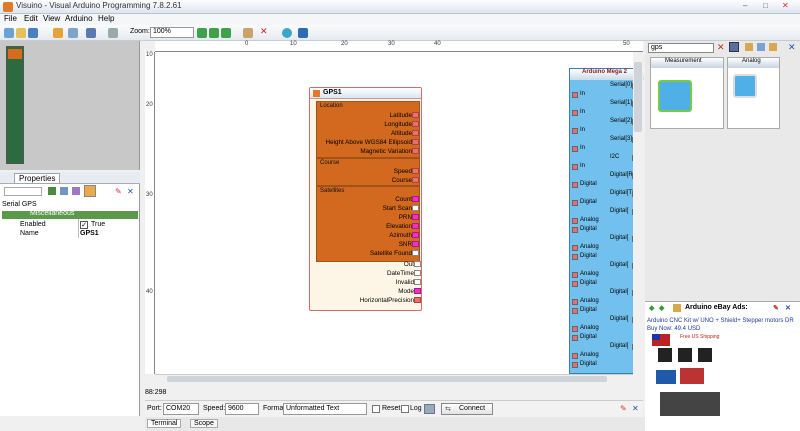  I want to click on connect-button: ⇆ Connect, so click(467, 409).